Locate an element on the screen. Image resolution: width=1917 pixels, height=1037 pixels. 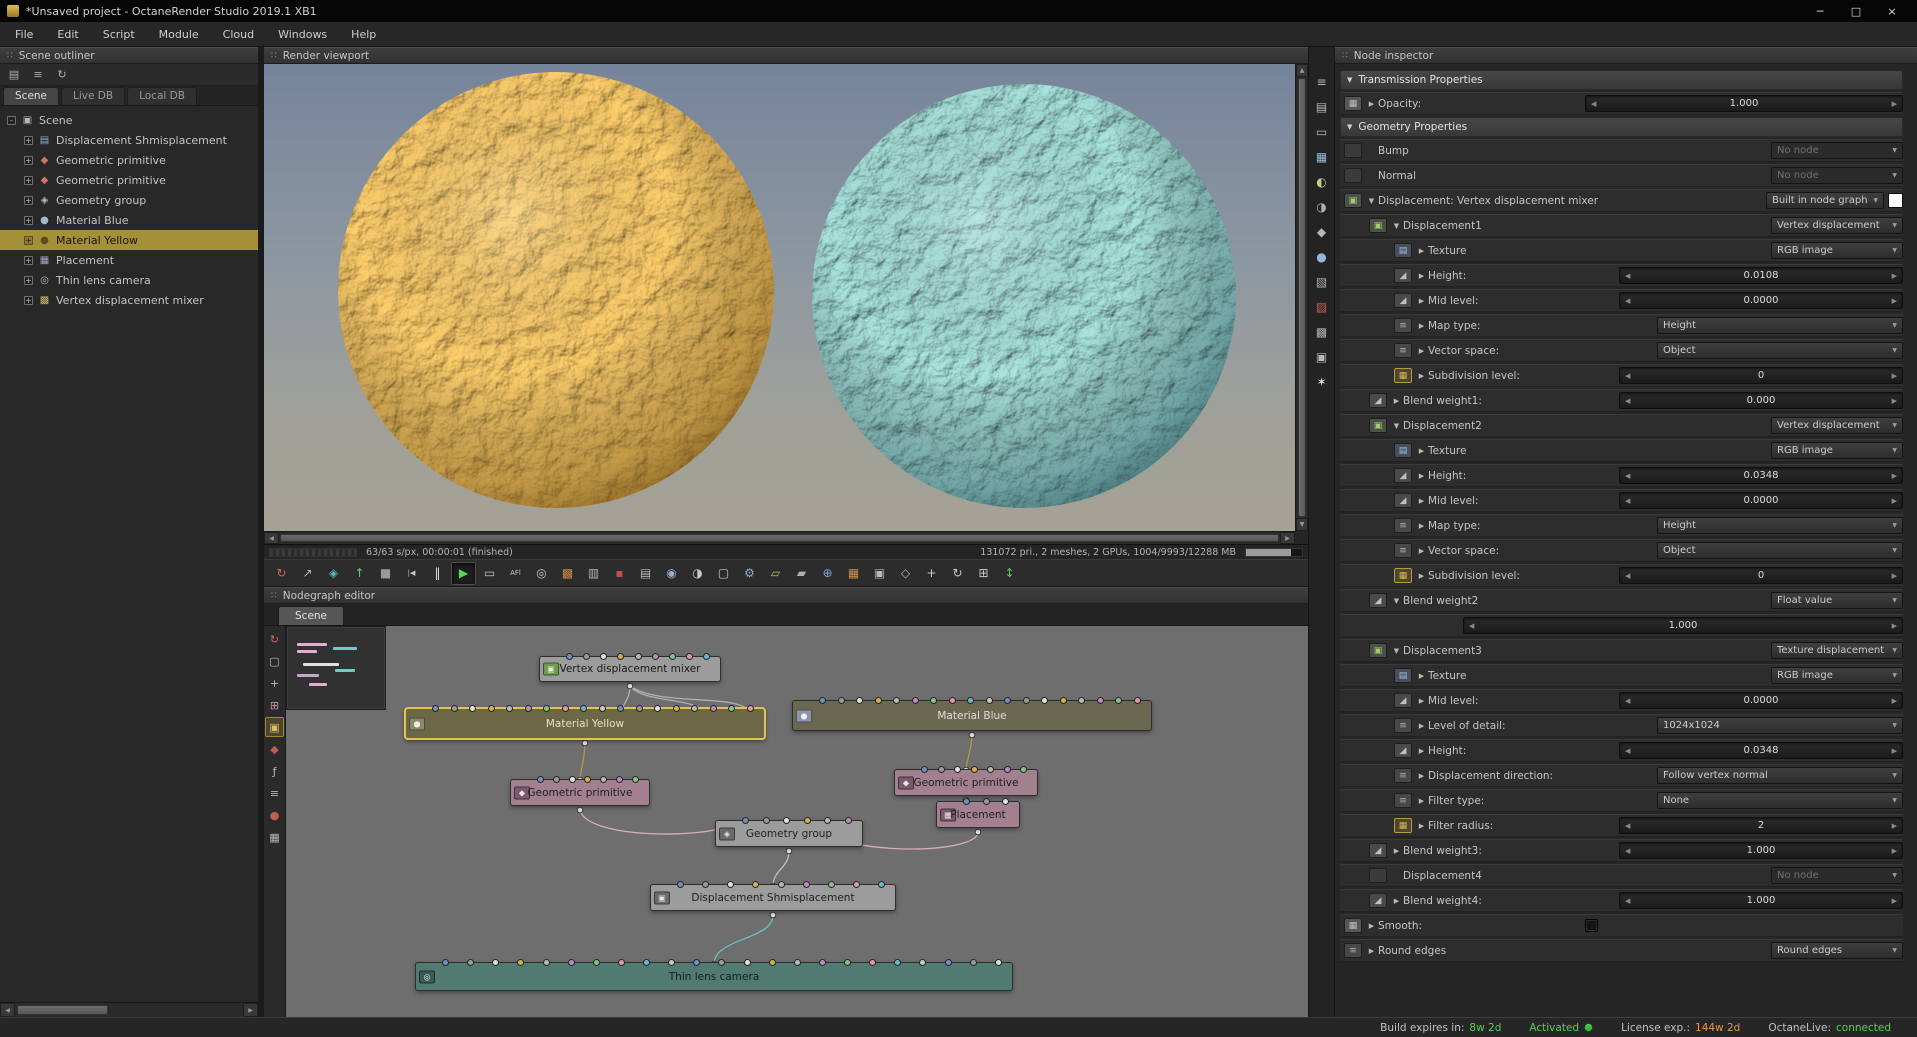
graph-refresh-icon: ↻ is located at coordinates (274, 639).